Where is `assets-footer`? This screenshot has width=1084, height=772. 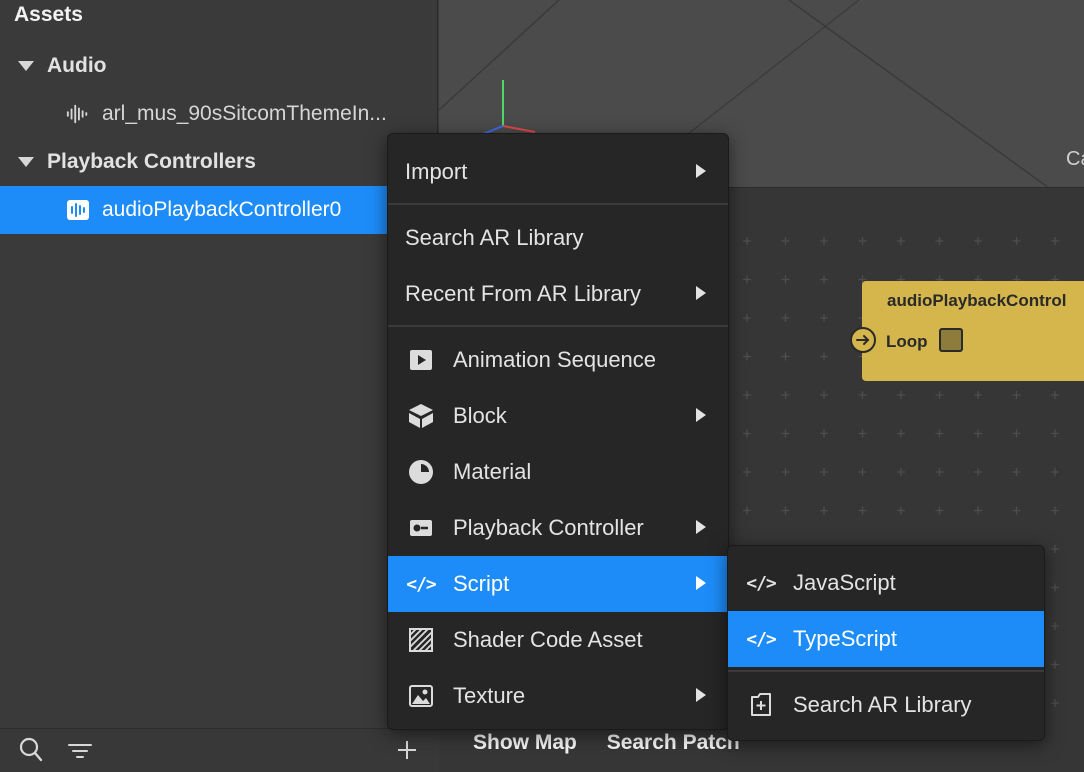 assets-footer is located at coordinates (219, 750).